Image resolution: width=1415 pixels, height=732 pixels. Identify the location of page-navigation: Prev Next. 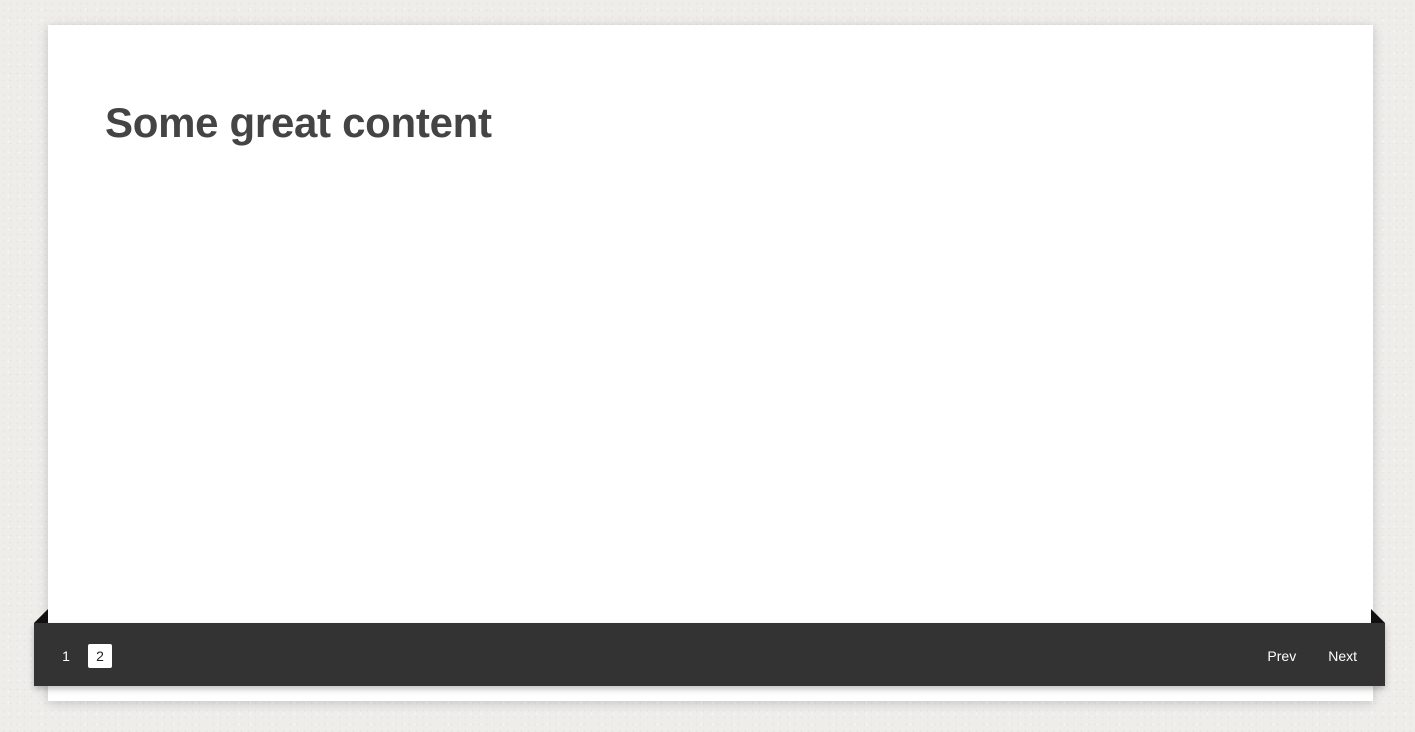
(1312, 656).